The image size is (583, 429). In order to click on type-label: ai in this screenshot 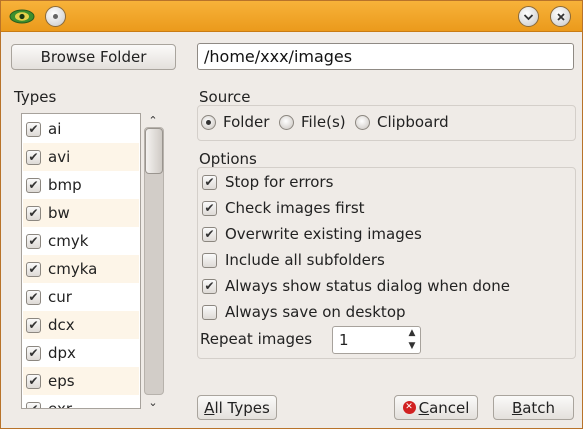, I will do `click(55, 129)`.